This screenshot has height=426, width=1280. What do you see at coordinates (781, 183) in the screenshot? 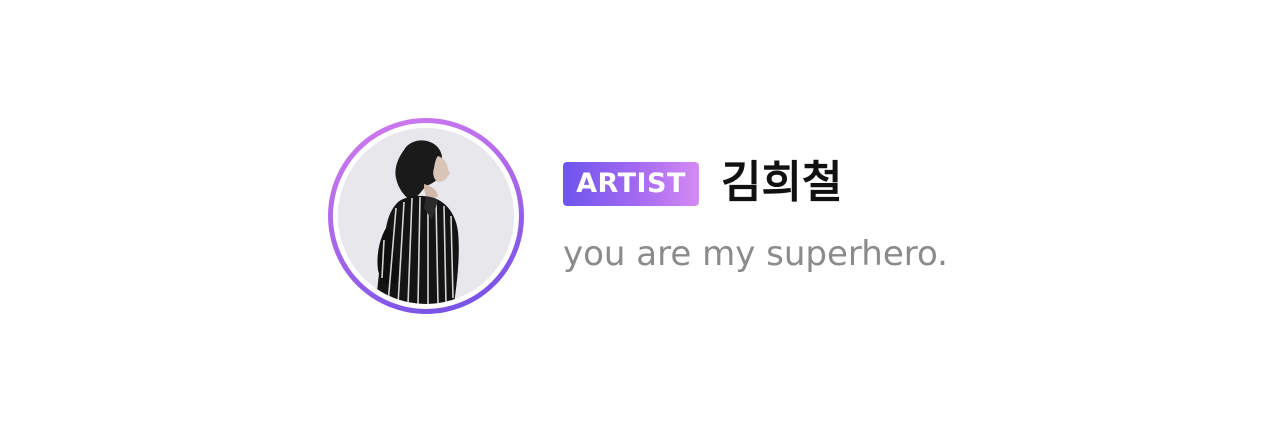
I see `artist-name: 김희철` at bounding box center [781, 183].